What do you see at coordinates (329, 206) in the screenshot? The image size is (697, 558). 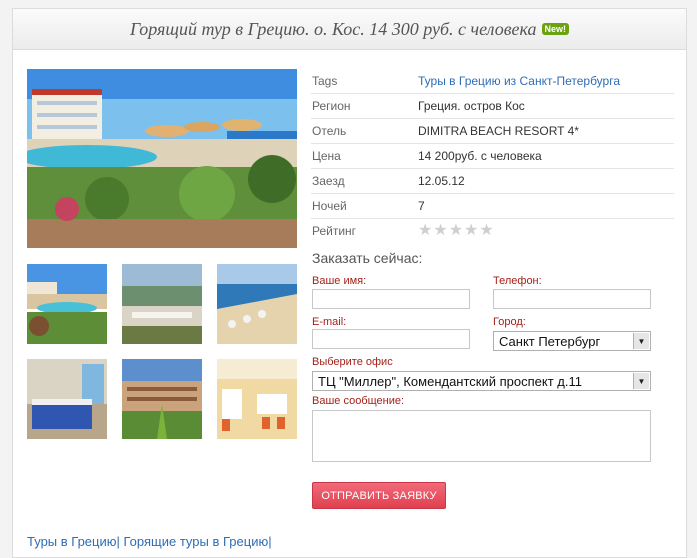 I see `detail-key: Ночей` at bounding box center [329, 206].